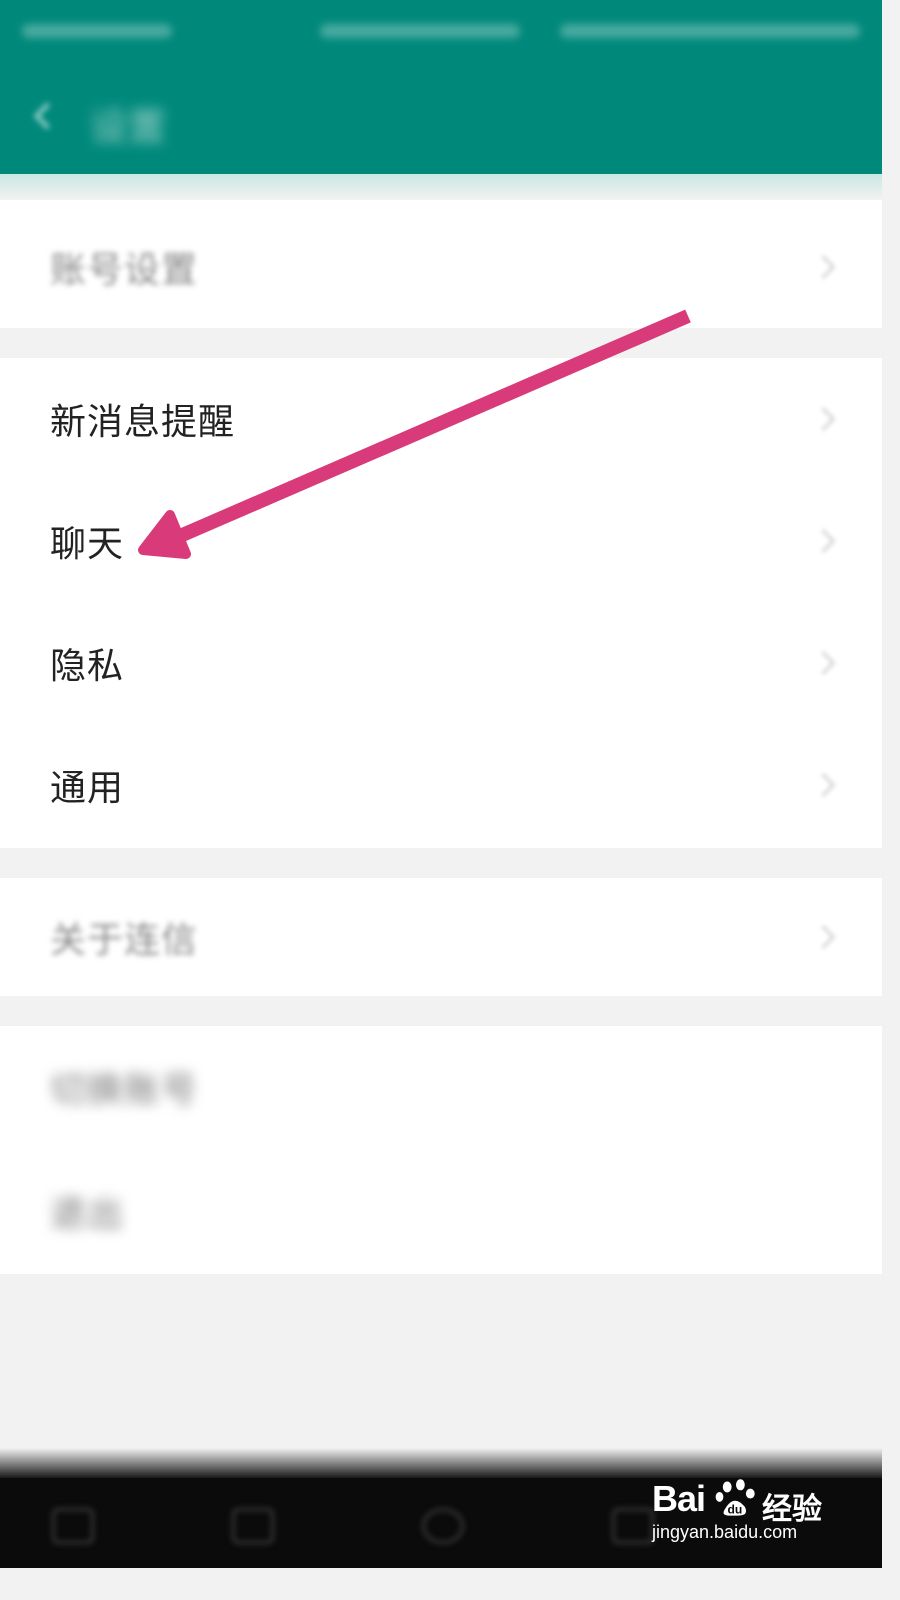 The width and height of the screenshot is (900, 1600). I want to click on settings-item-logout: 退出, so click(441, 1211).